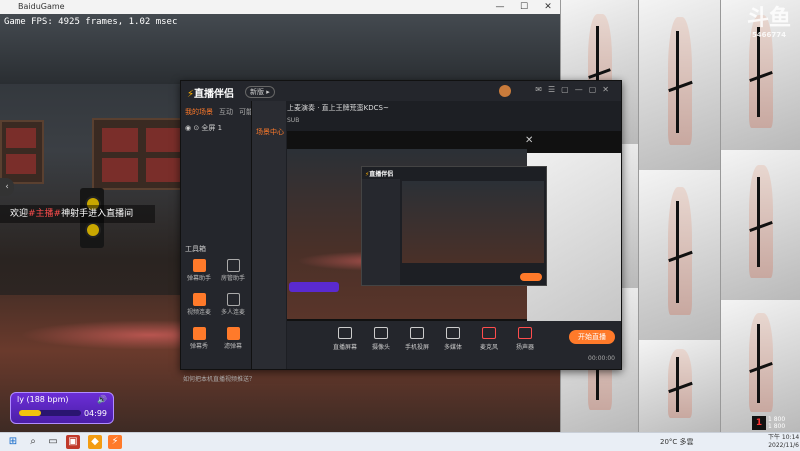 The height and width of the screenshot is (451, 800). Describe the element at coordinates (270, 132) in the screenshot. I see `scene-center-title: 场景中心` at that location.